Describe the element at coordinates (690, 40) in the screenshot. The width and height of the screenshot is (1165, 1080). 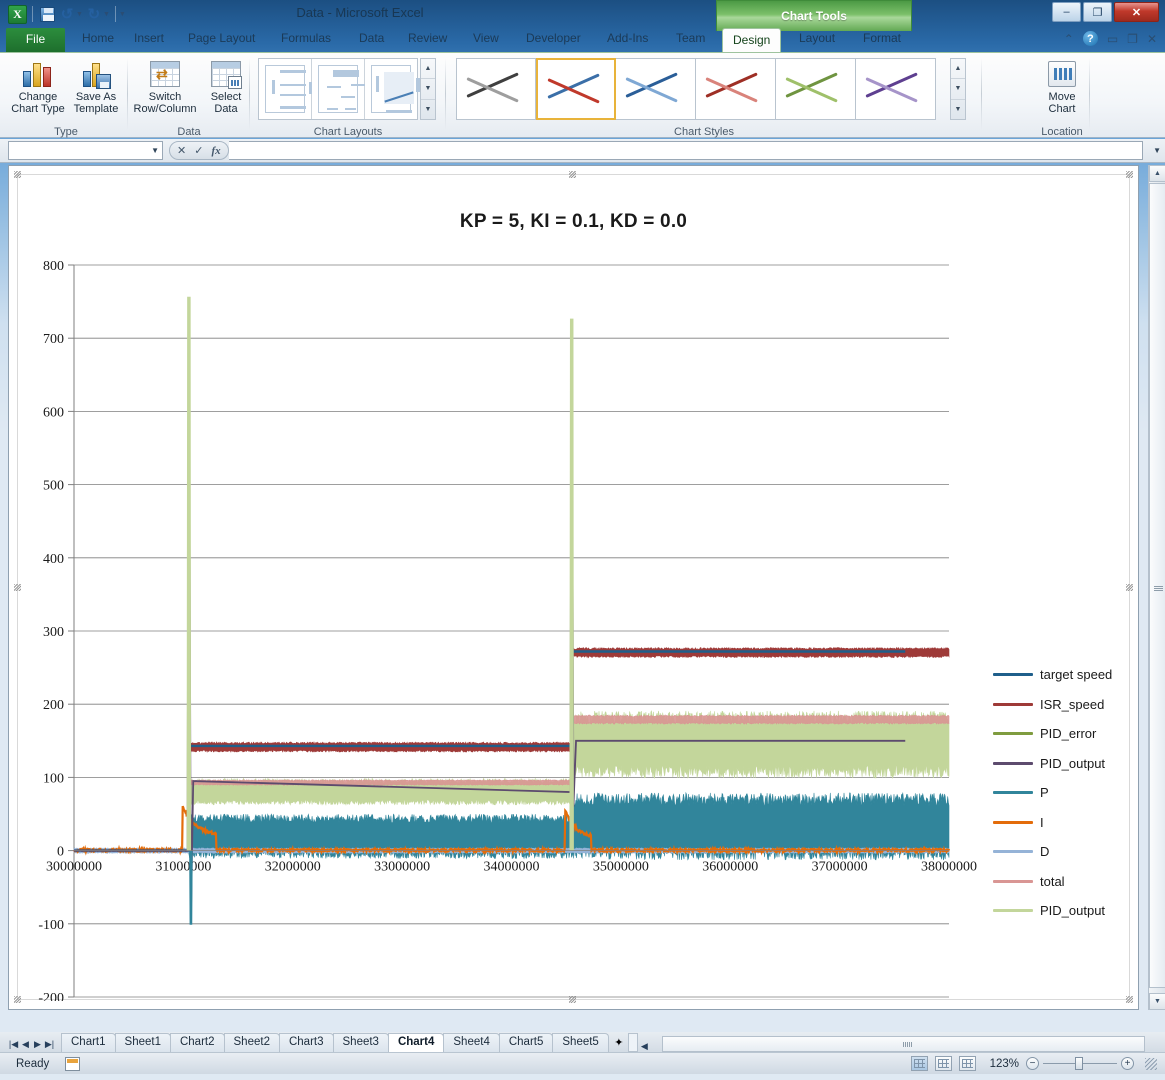
I see `tab-team: Team` at that location.